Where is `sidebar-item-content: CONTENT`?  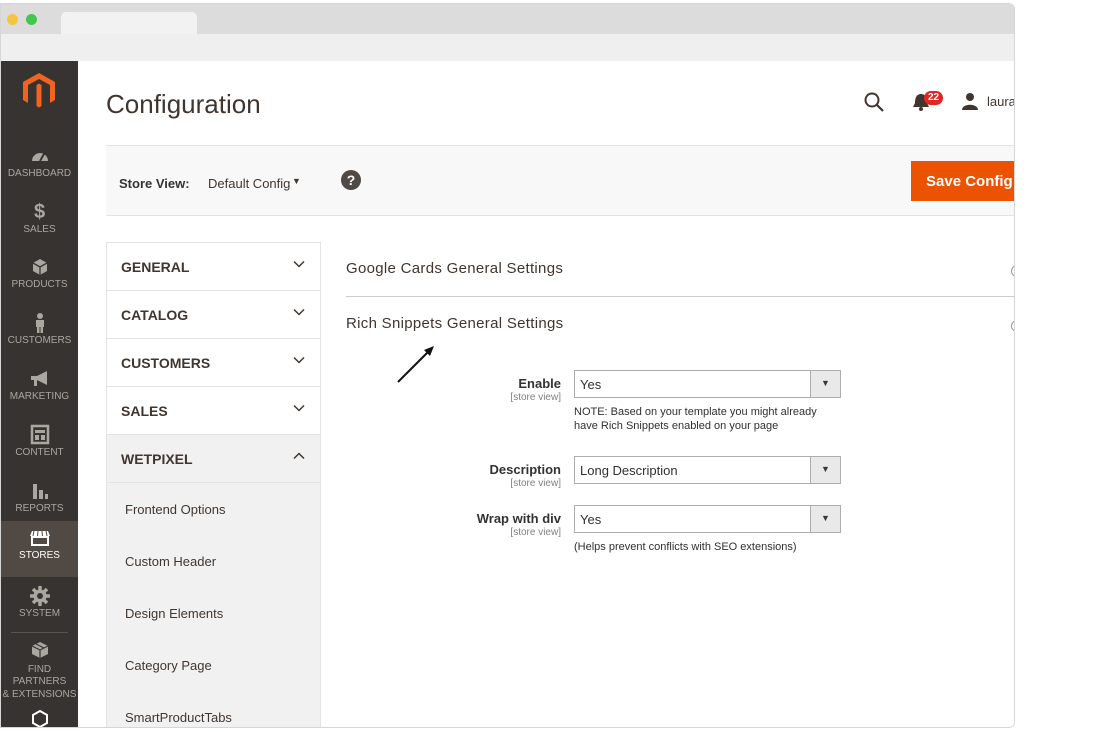 sidebar-item-content: CONTENT is located at coordinates (39, 446).